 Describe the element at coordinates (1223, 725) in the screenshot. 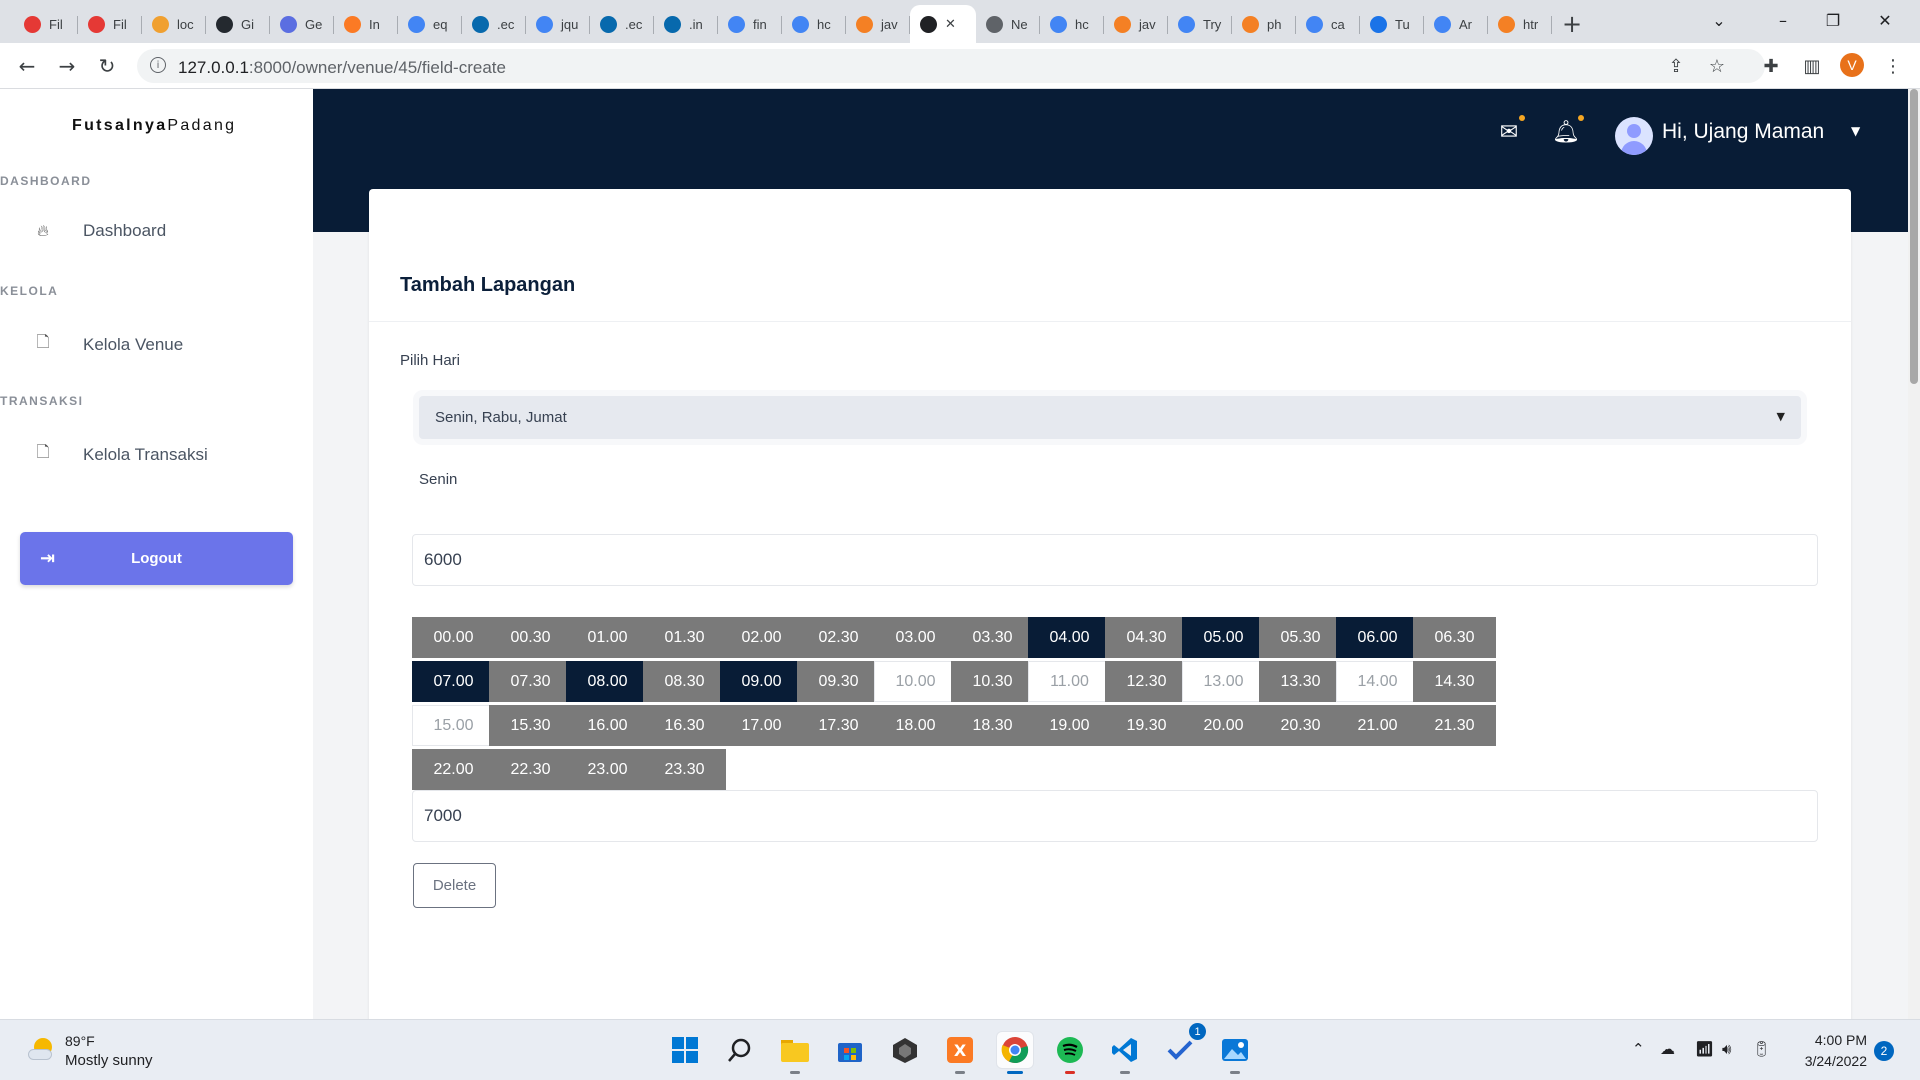

I see `time-slot-button: 20.00` at that location.